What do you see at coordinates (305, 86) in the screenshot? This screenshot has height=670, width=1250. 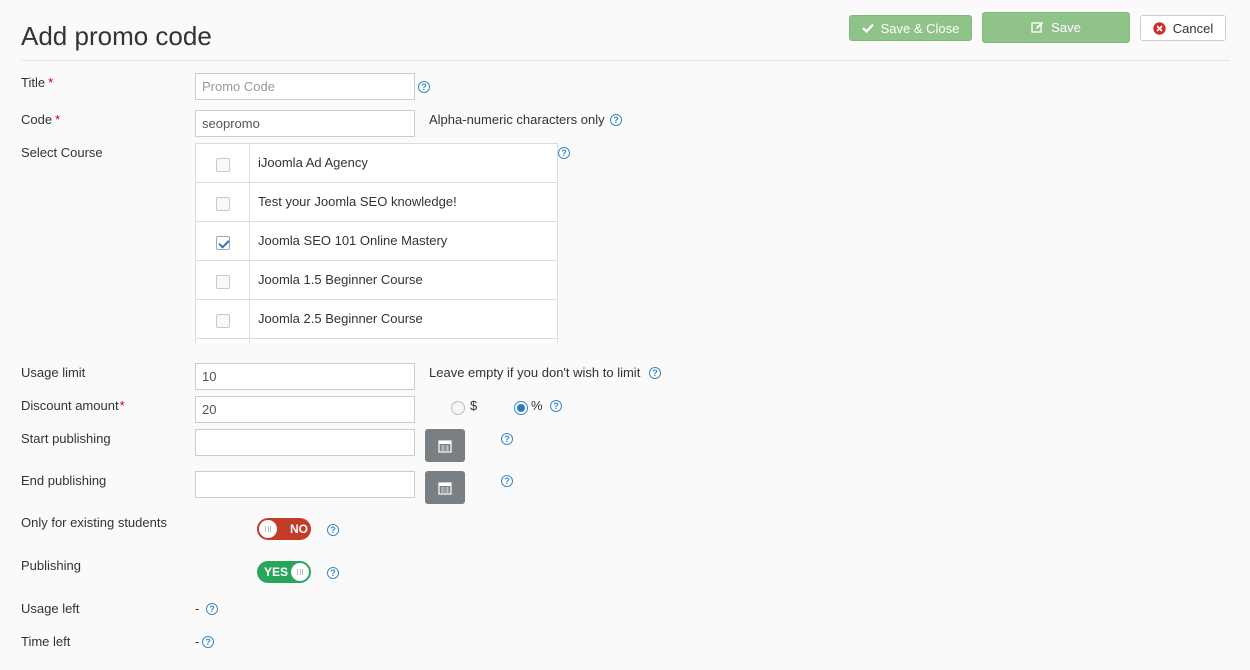 I see `title-input` at bounding box center [305, 86].